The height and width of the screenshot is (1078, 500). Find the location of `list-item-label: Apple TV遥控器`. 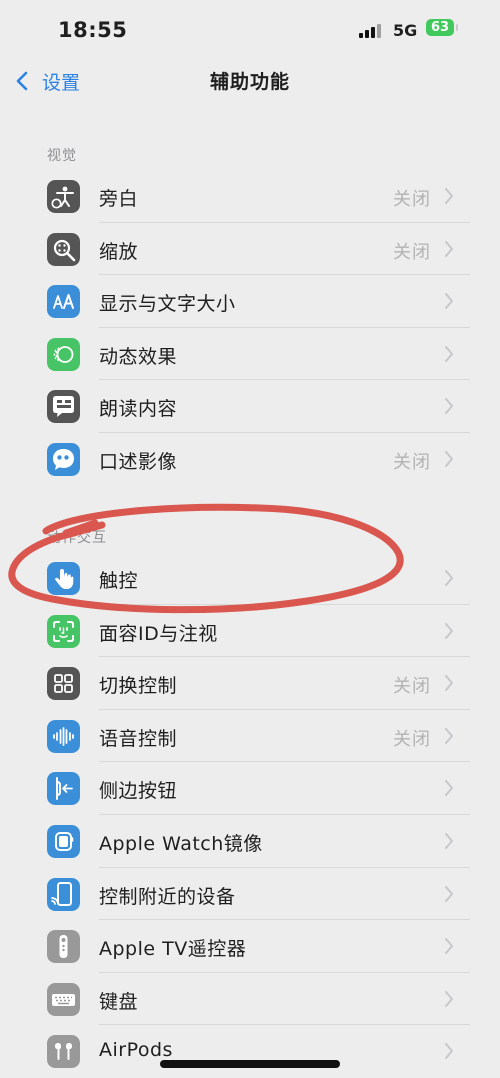

list-item-label: Apple TV遥控器 is located at coordinates (173, 949).